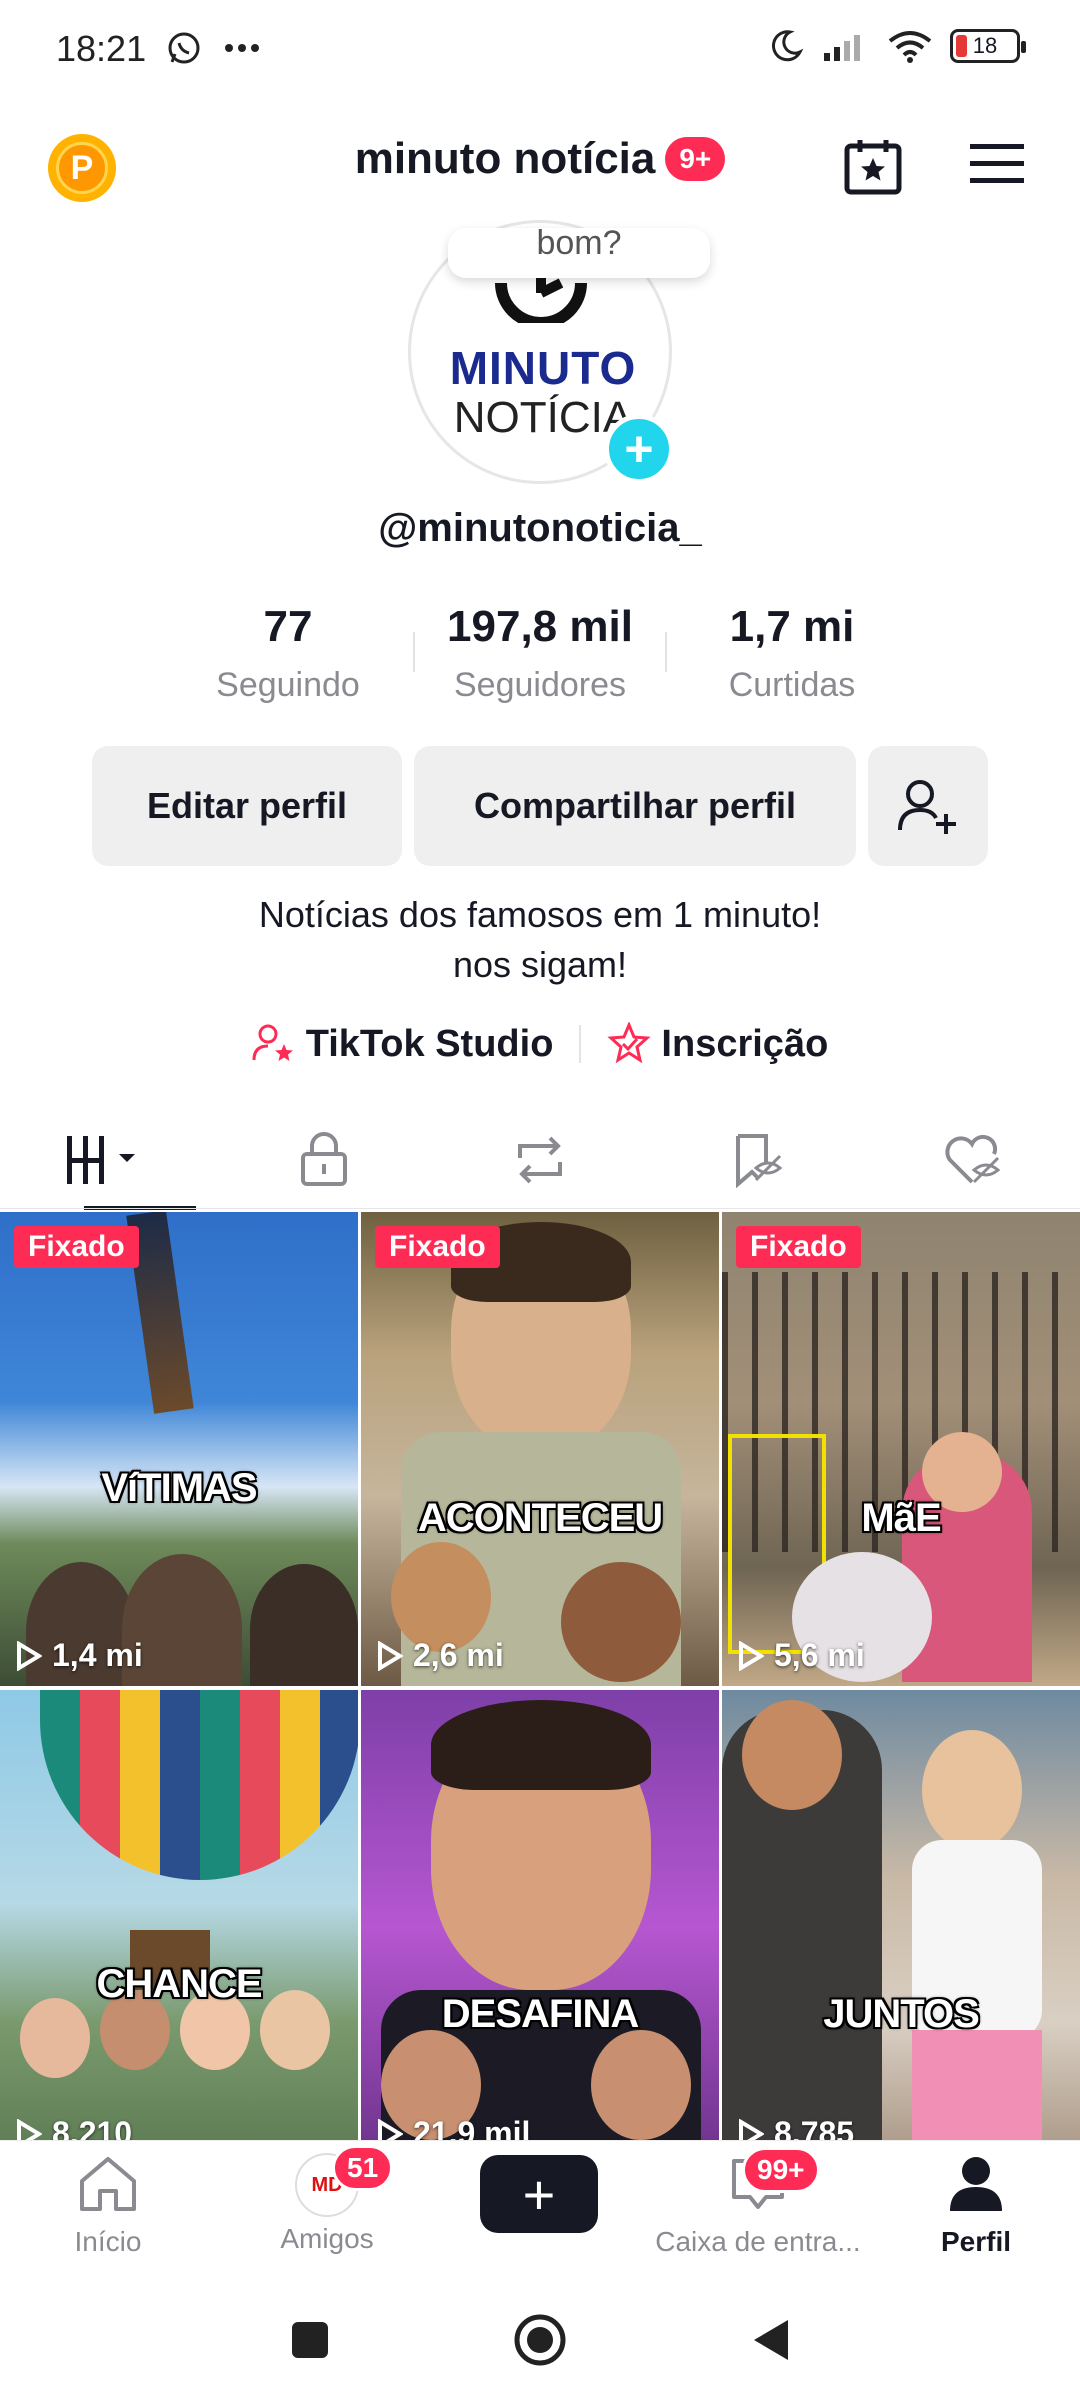 This screenshot has width=1080, height=2400. I want to click on tab-liked, so click(972, 1160).